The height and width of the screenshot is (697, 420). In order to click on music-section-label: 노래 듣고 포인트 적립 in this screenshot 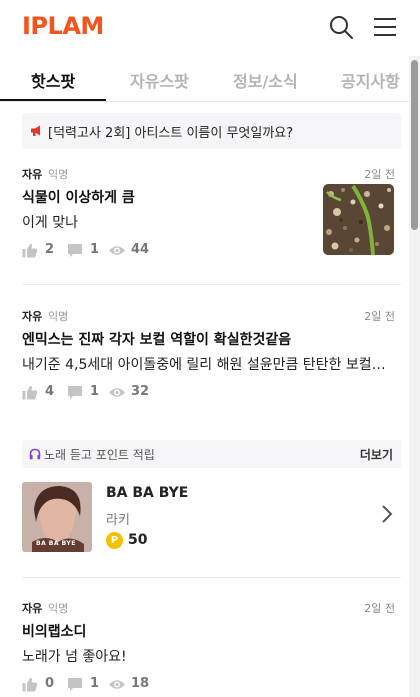, I will do `click(99, 455)`.